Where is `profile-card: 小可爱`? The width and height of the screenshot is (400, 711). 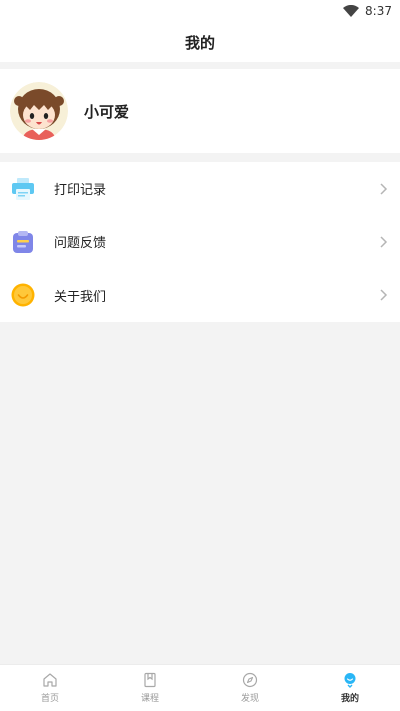 profile-card: 小可爱 is located at coordinates (200, 111).